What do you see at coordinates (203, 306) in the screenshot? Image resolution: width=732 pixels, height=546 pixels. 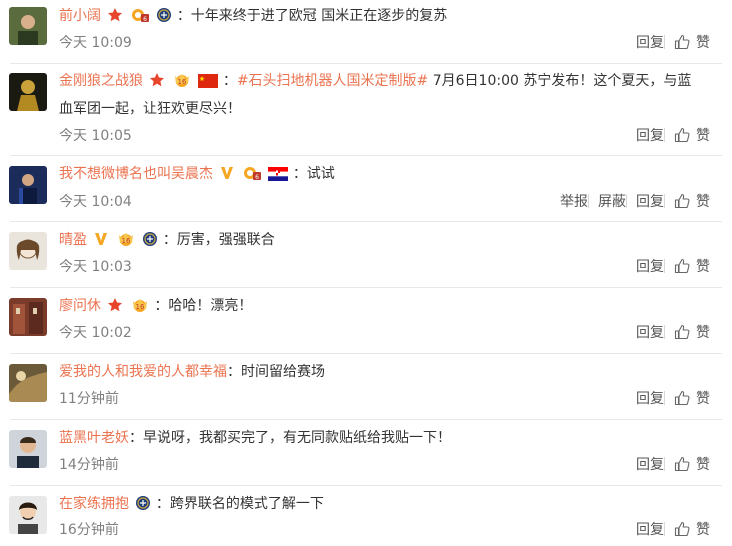 I see `comment-text: ：哈哈！漂亮！` at bounding box center [203, 306].